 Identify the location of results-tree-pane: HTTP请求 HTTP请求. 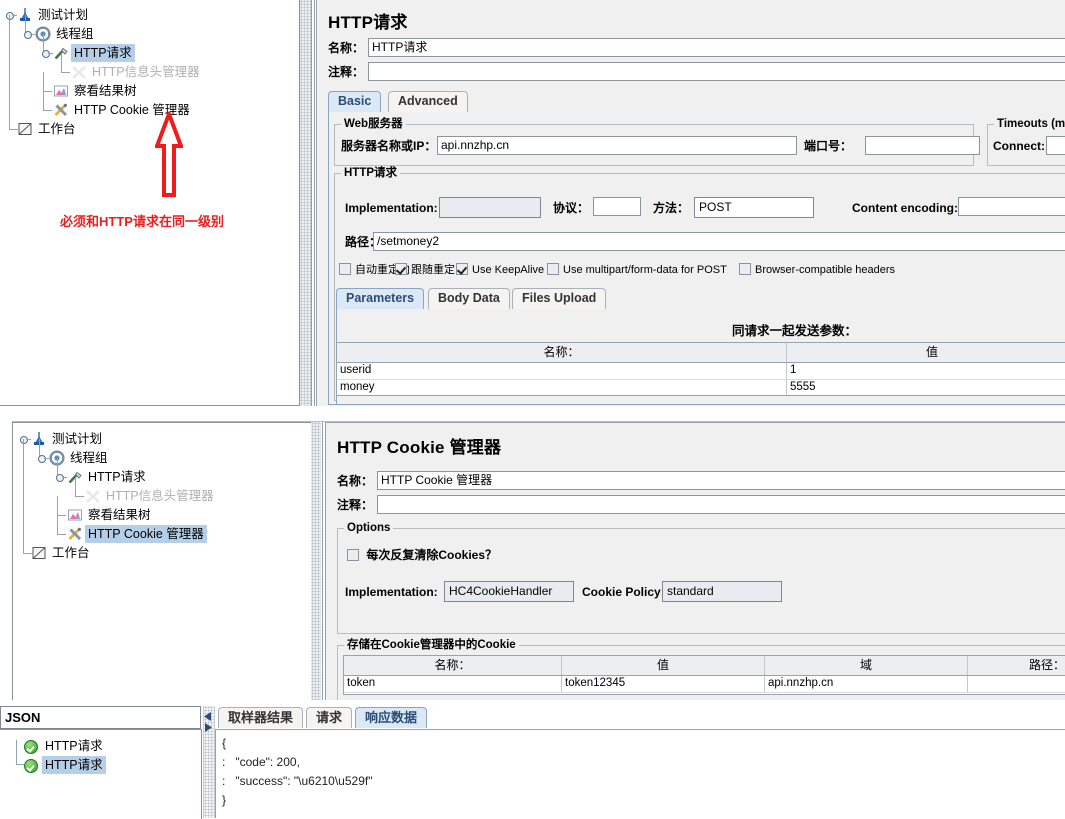
(101, 774).